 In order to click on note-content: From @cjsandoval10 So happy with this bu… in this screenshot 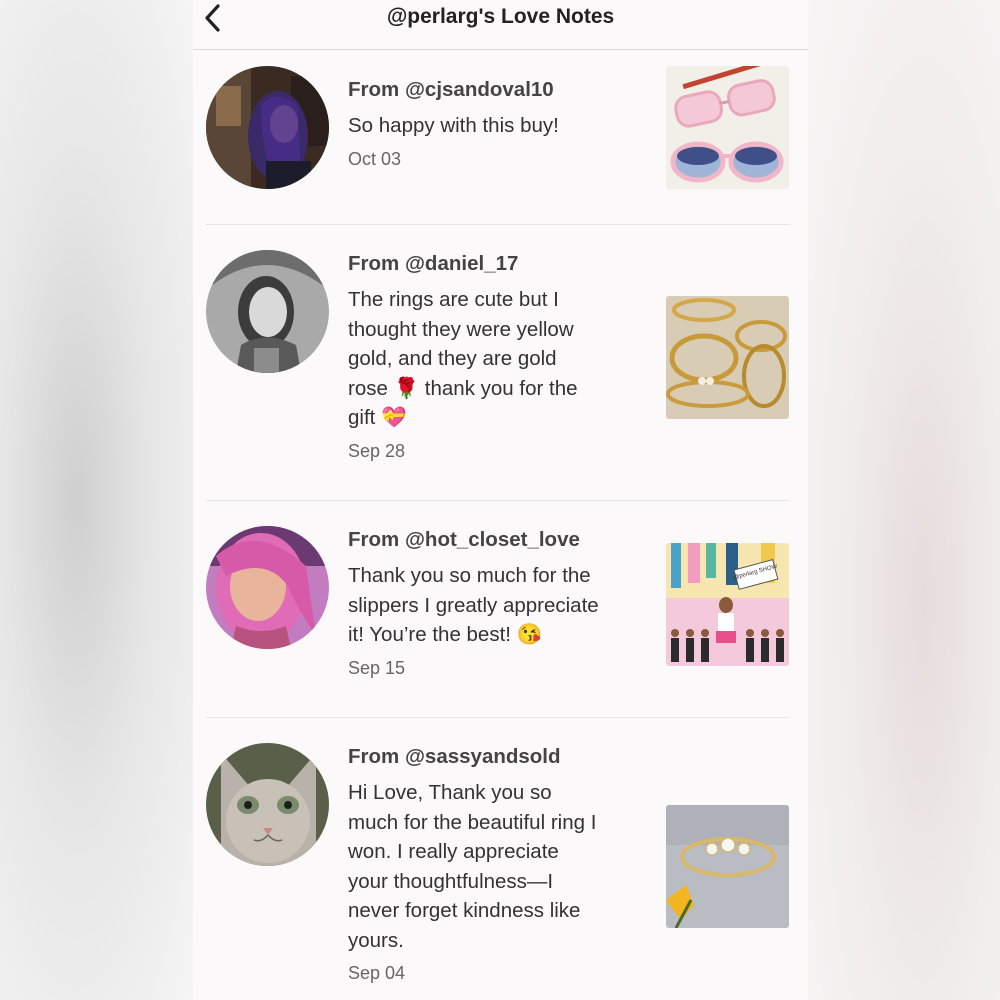, I will do `click(498, 123)`.